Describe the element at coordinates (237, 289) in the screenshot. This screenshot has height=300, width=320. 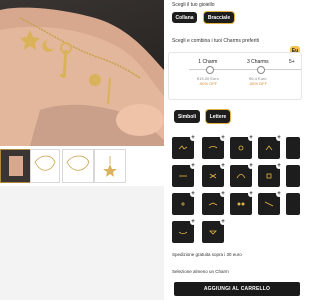
I see `add-to-cart-button: AGGIUNGI AL CARRELLO` at that location.